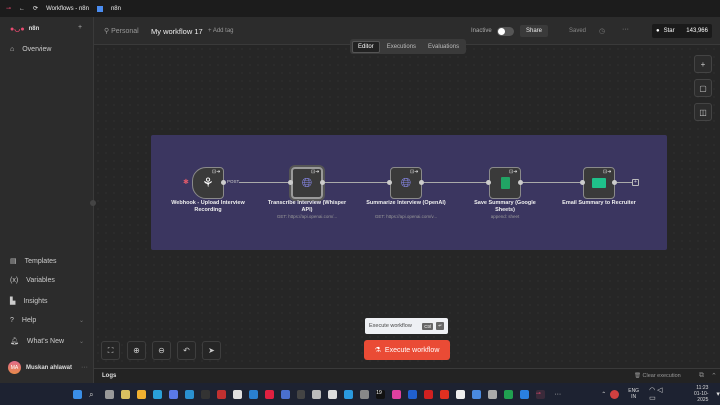 This screenshot has height=405, width=720. I want to click on wifi-volume-battery-icon: ◠ ◁ ▭, so click(660, 394).